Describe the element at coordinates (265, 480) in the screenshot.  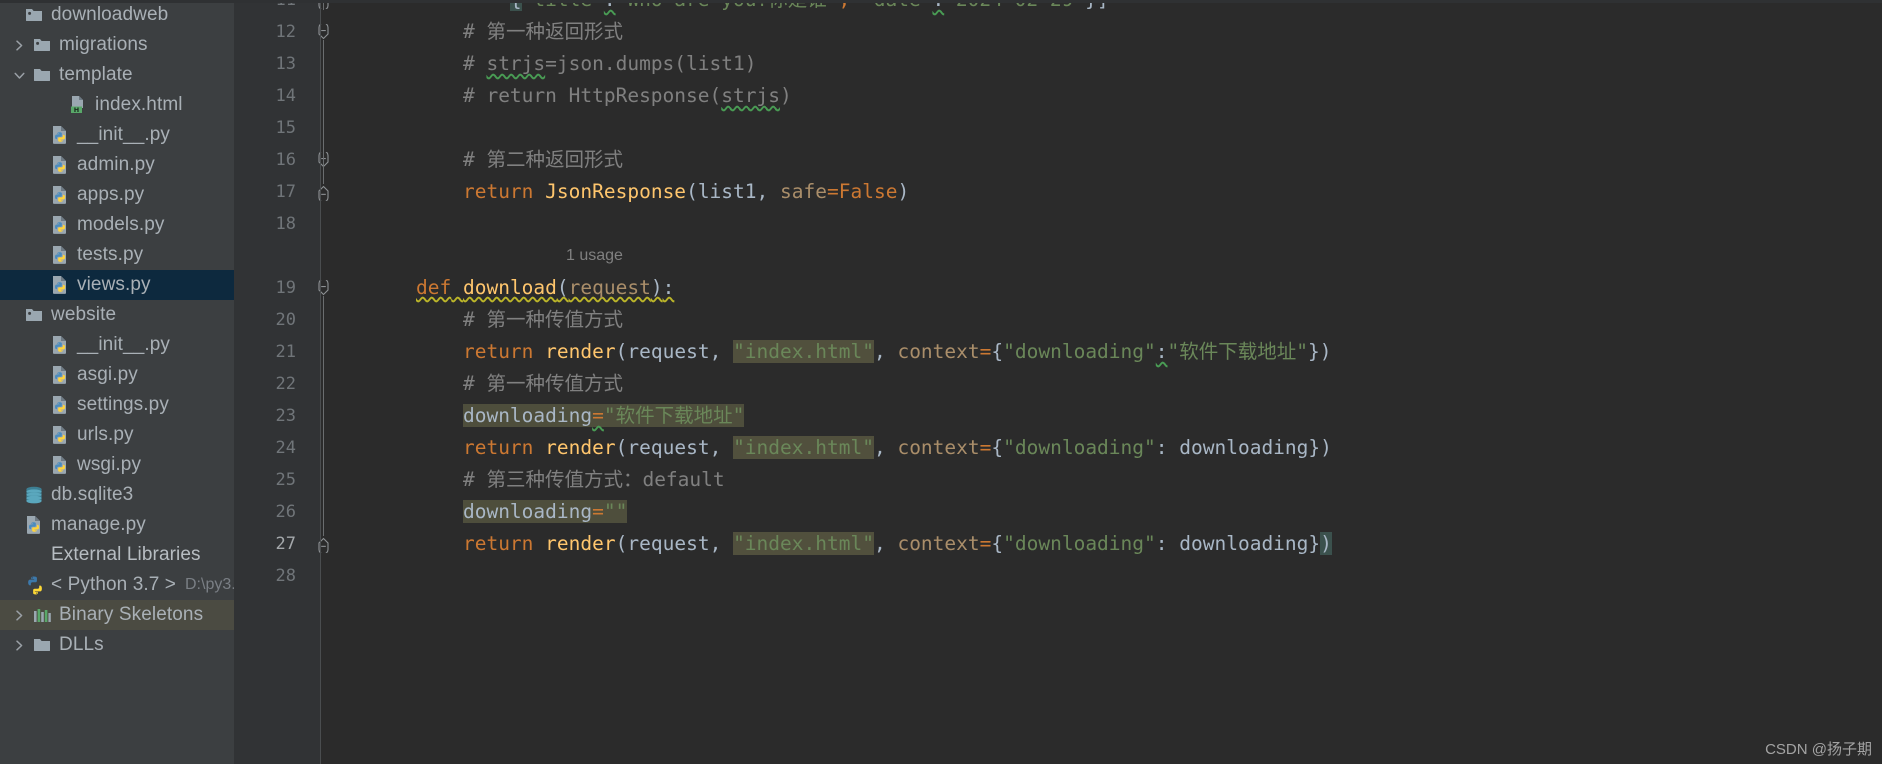
I see `line-number: 25` at that location.